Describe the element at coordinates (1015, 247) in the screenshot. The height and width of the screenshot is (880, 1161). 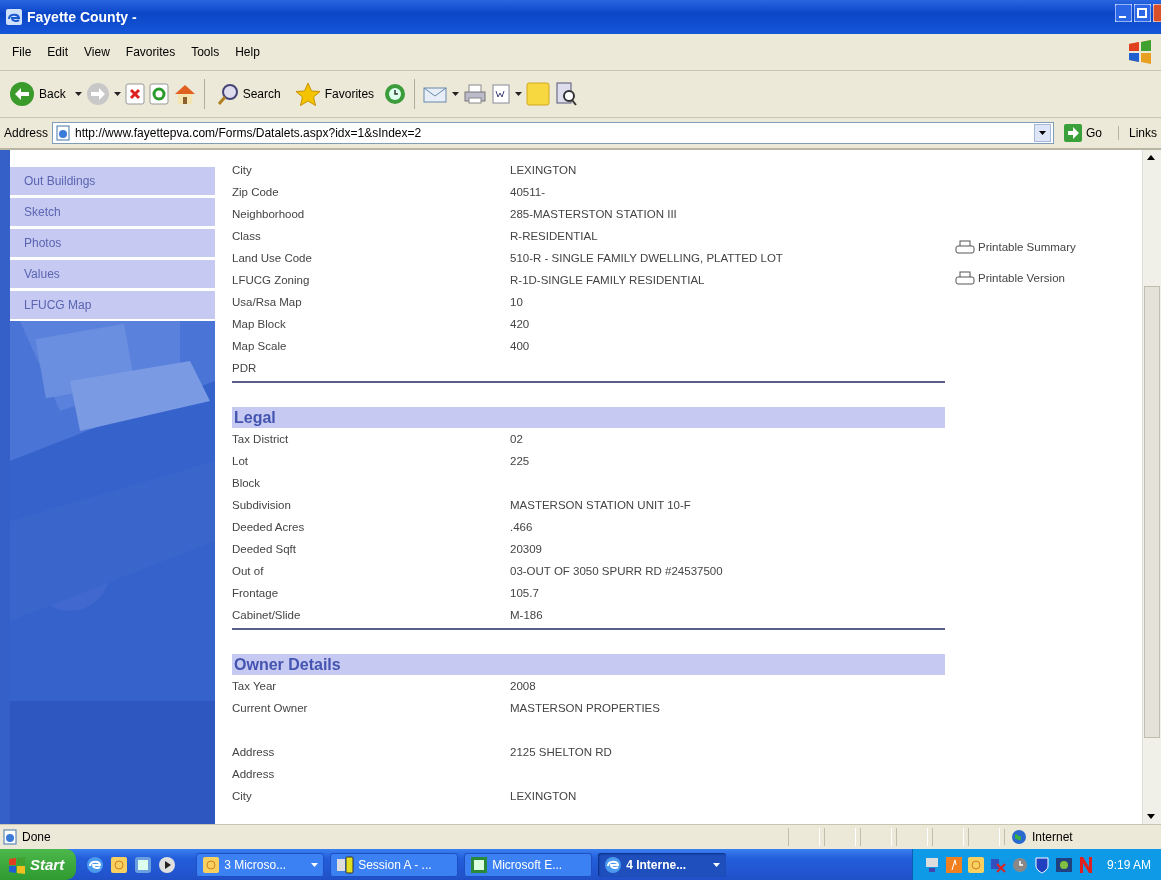
I see `print-link: Printable Summary` at that location.